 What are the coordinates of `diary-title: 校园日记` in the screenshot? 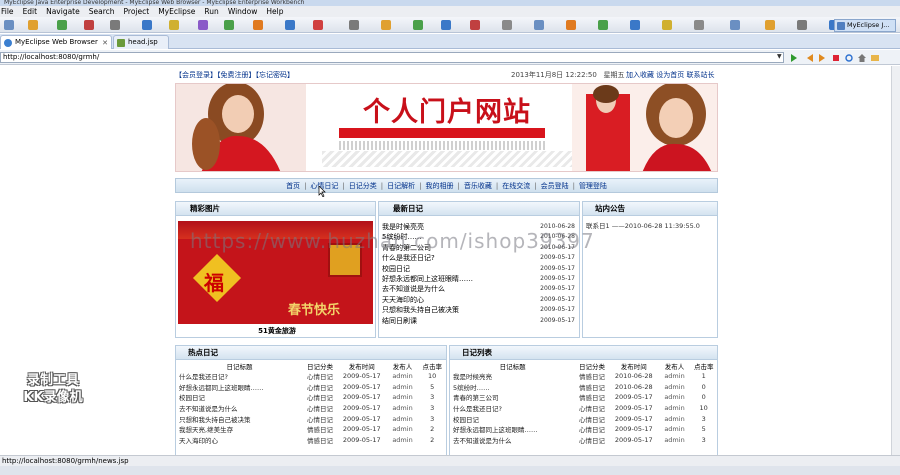 It's located at (396, 269).